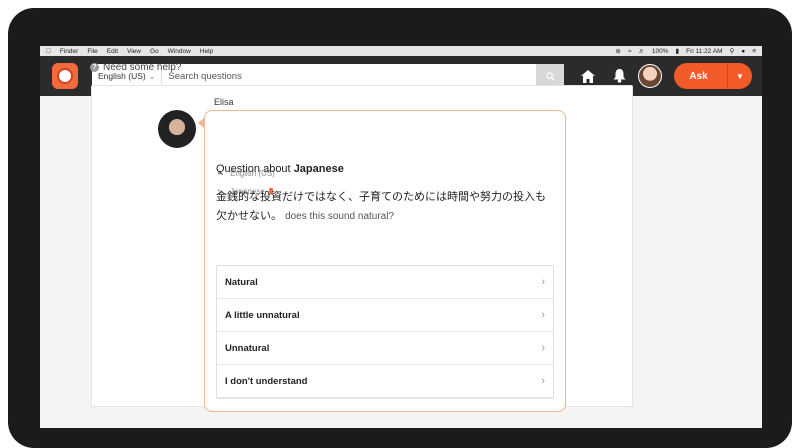 The image size is (800, 448). Describe the element at coordinates (704, 51) in the screenshot. I see `menubar-clock: Fri 11:22 AM` at that location.